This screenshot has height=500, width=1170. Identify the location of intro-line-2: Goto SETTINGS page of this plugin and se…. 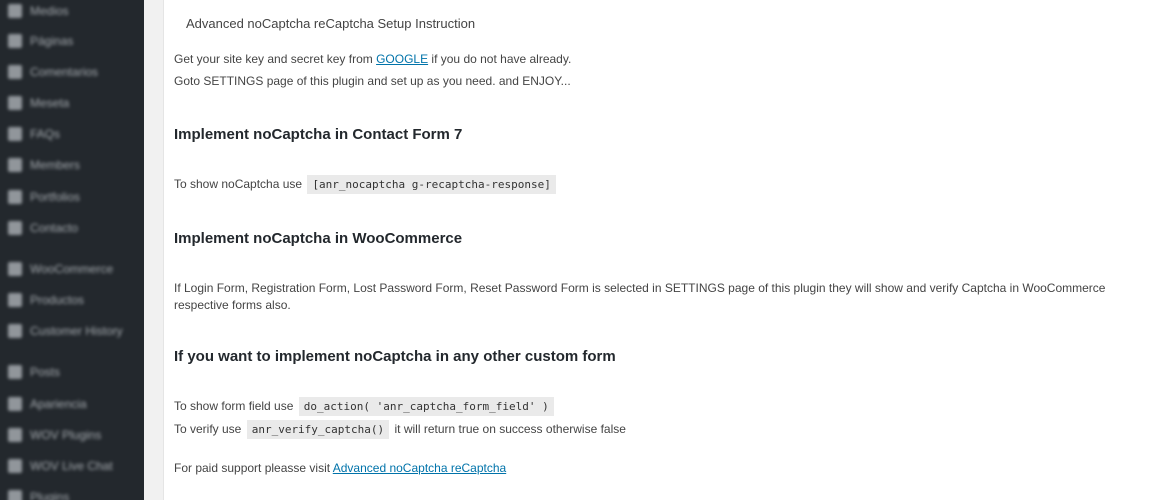
(372, 81).